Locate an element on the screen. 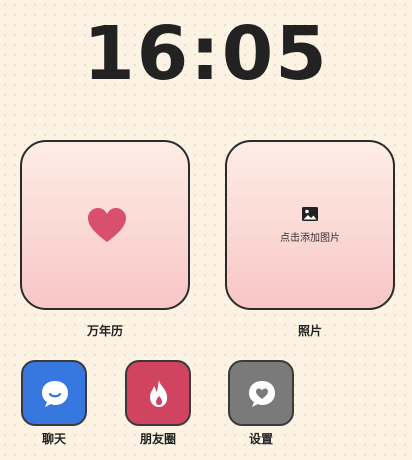 The height and width of the screenshot is (460, 412). moments-app is located at coordinates (158, 393).